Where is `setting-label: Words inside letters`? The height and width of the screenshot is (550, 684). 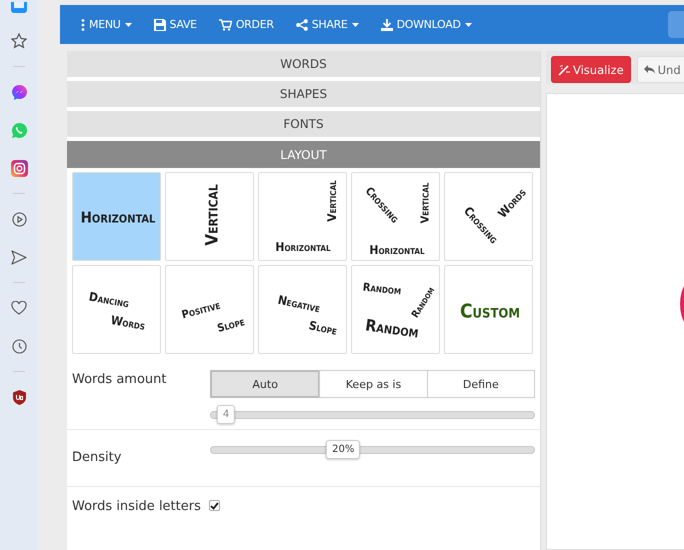 setting-label: Words inside letters is located at coordinates (136, 506).